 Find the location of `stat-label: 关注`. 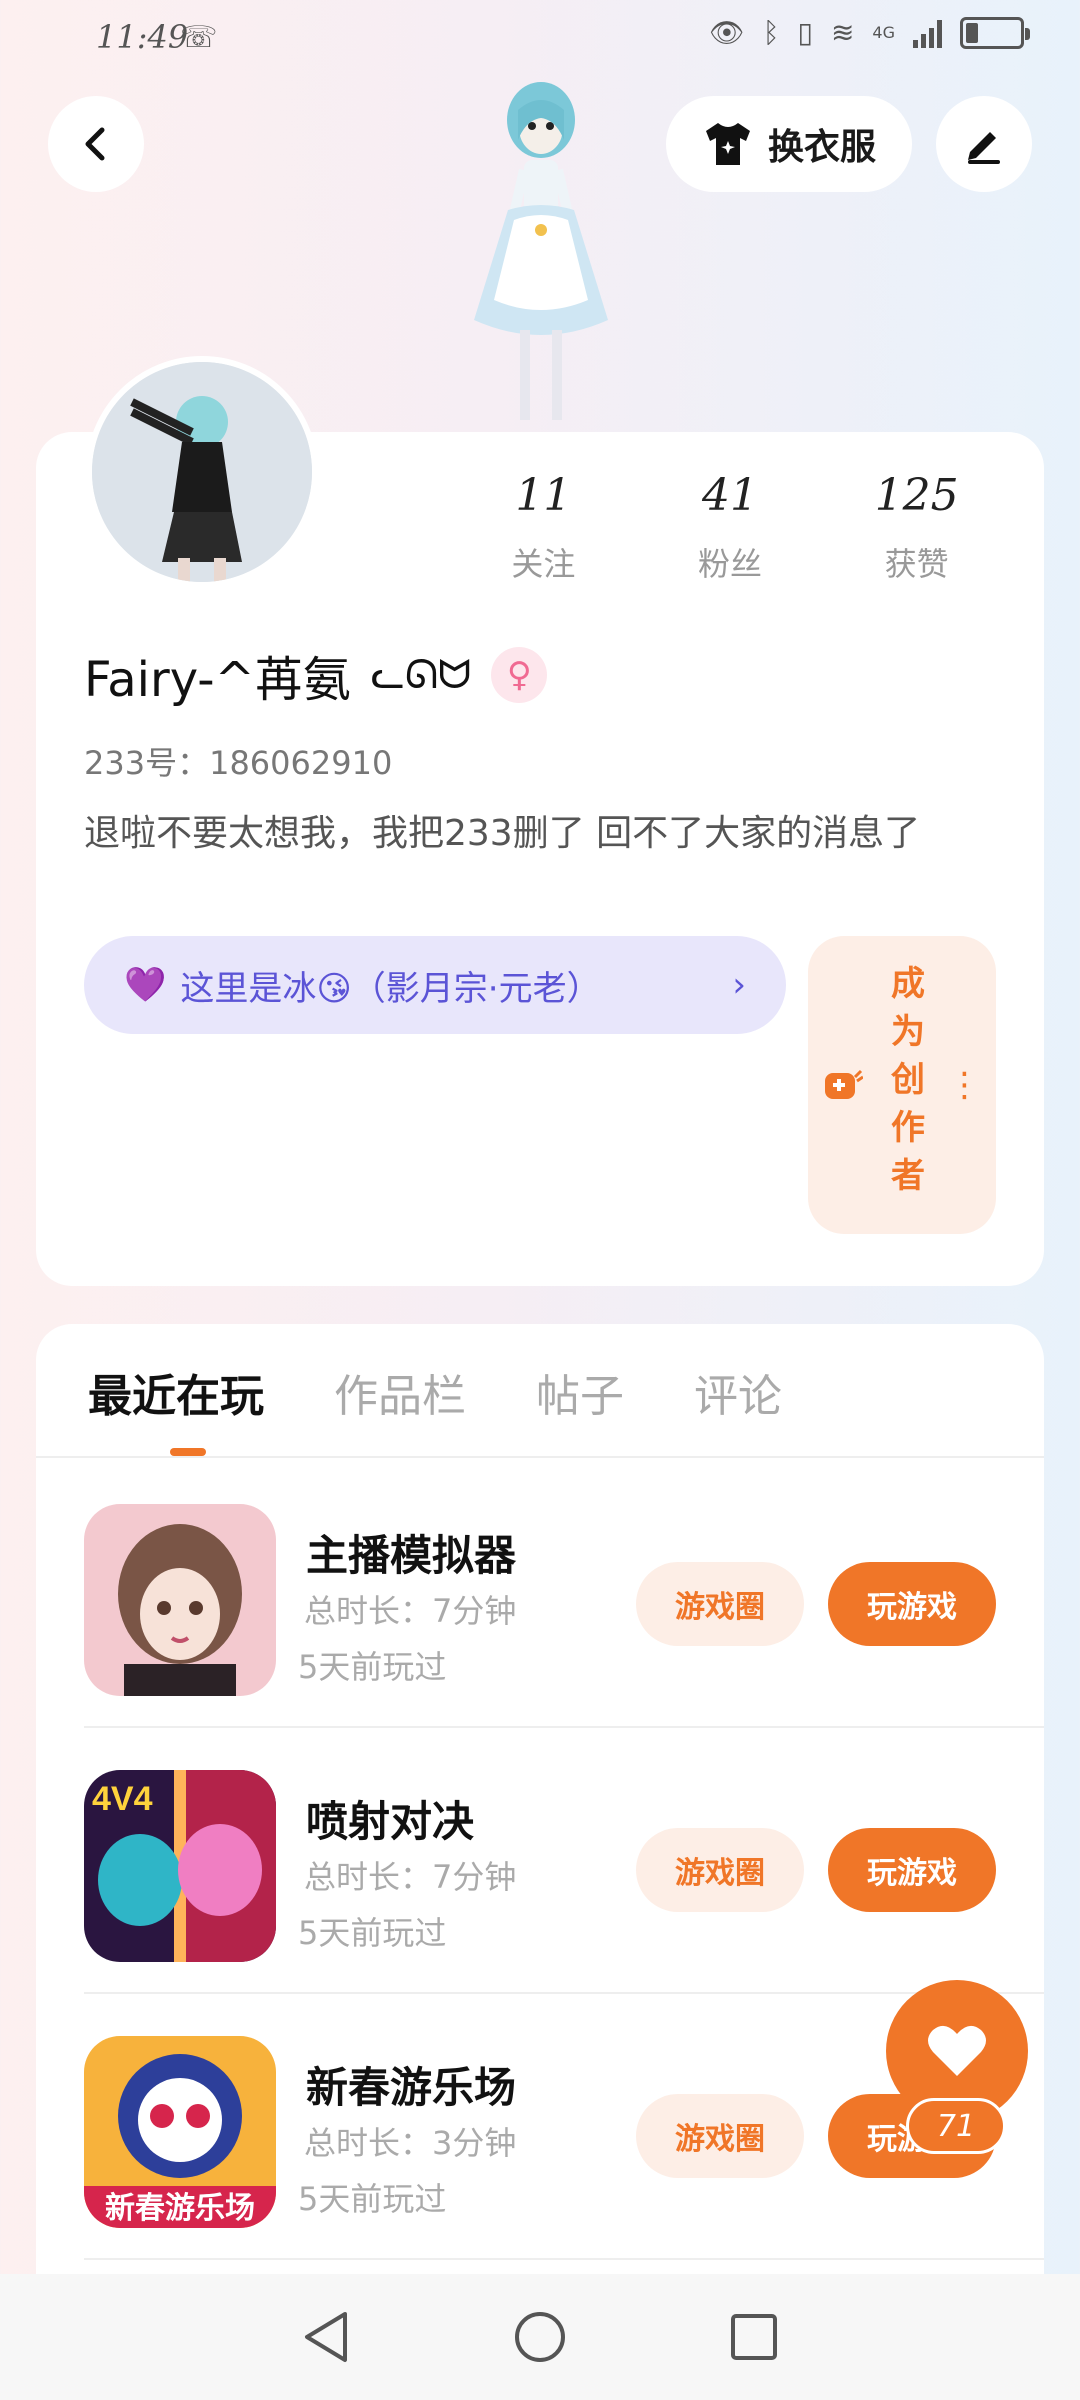

stat-label: 关注 is located at coordinates (543, 564).